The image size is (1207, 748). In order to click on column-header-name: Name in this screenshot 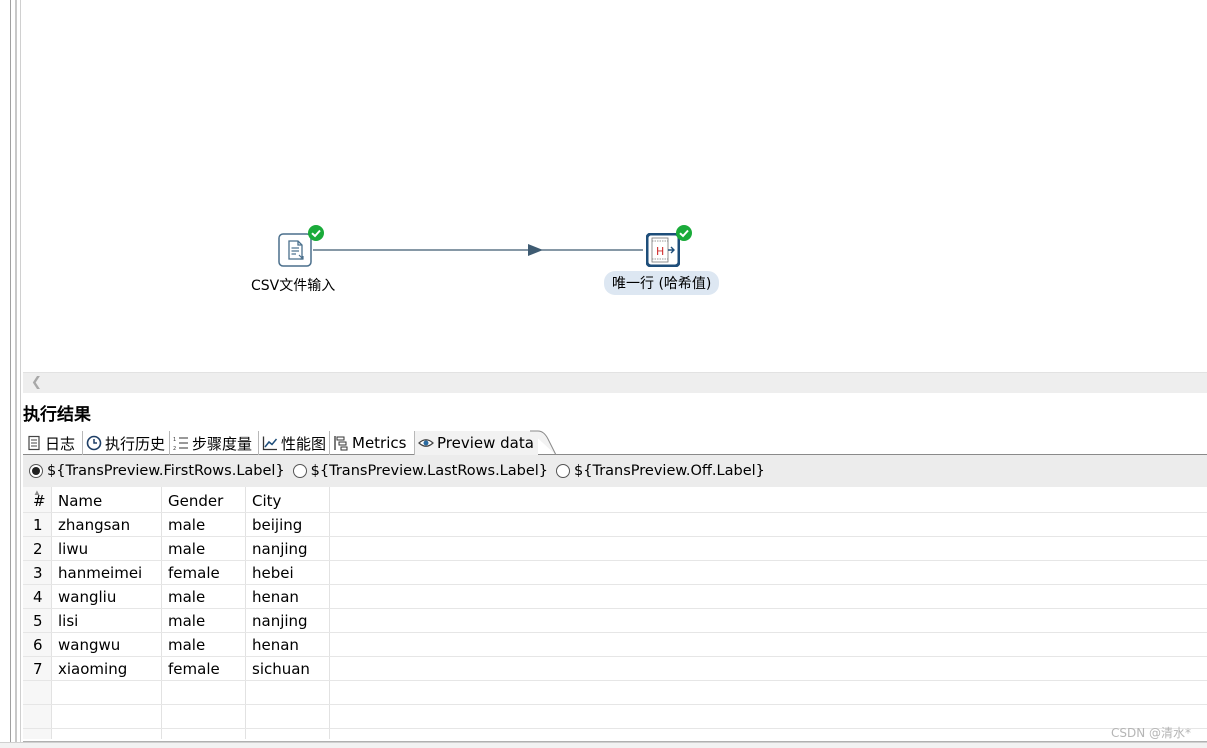, I will do `click(80, 501)`.